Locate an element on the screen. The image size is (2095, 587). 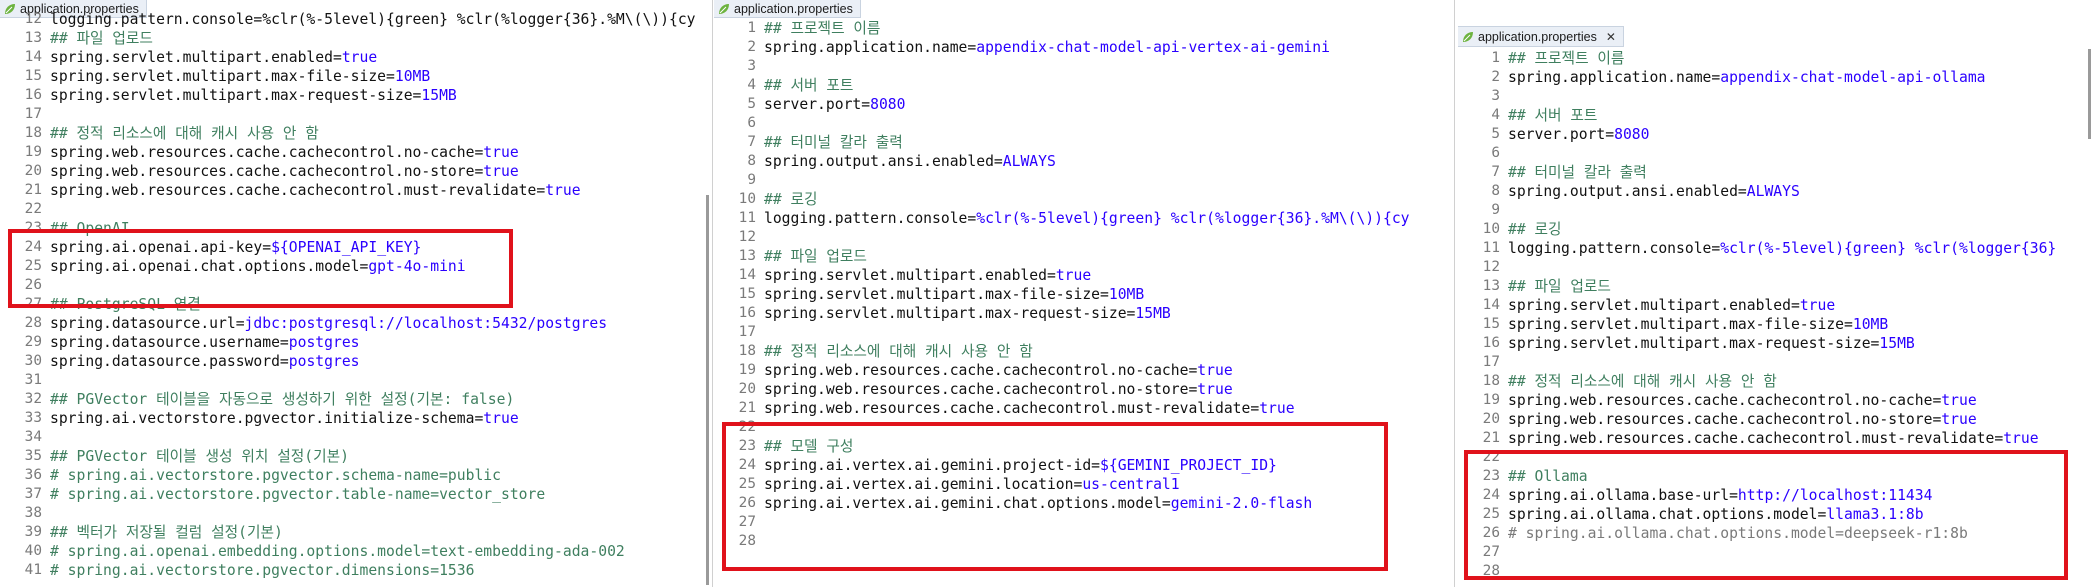
line-number: 7 is located at coordinates (751, 142).